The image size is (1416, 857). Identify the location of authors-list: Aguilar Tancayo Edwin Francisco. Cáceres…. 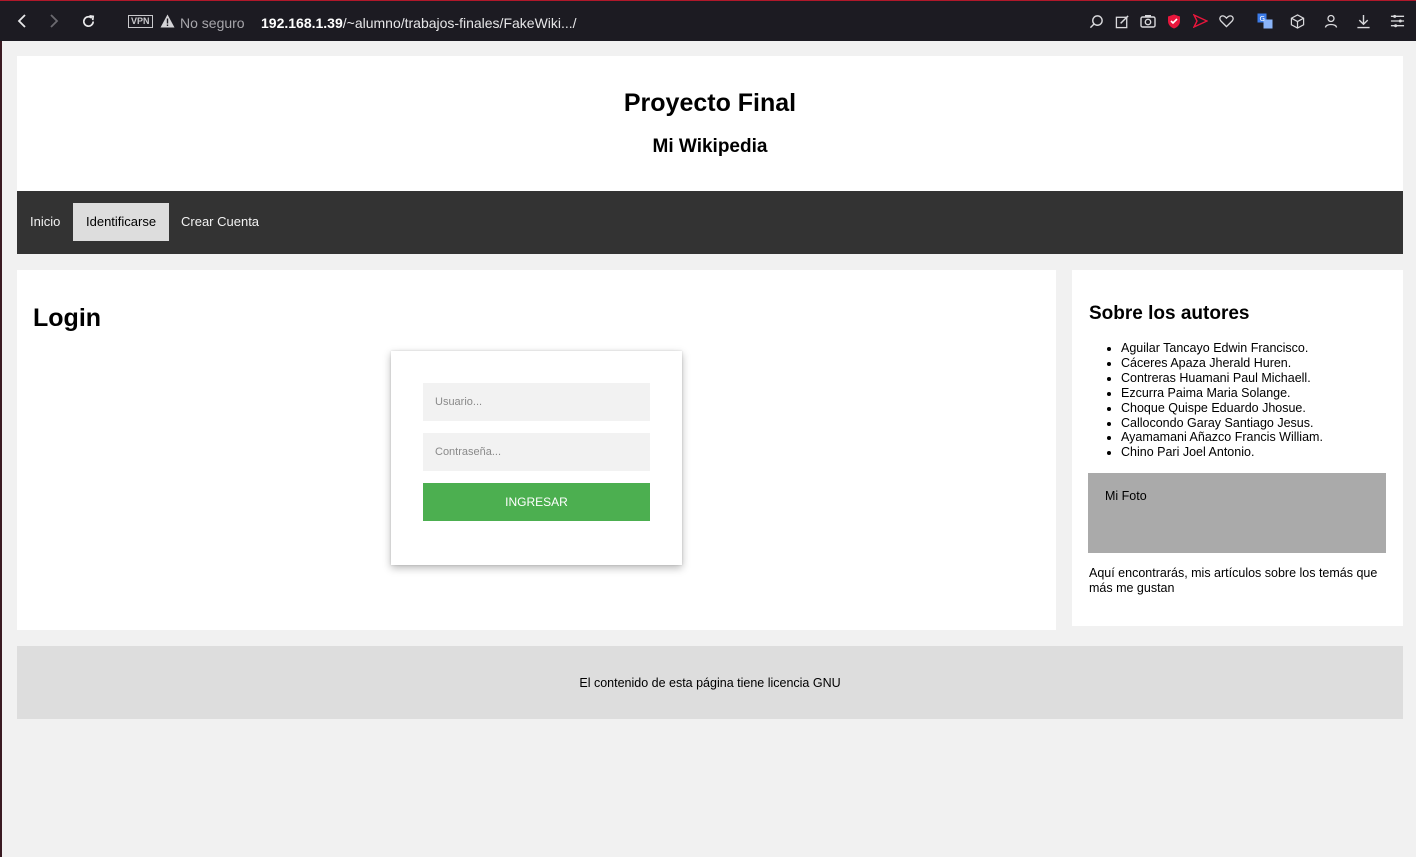
(1222, 400).